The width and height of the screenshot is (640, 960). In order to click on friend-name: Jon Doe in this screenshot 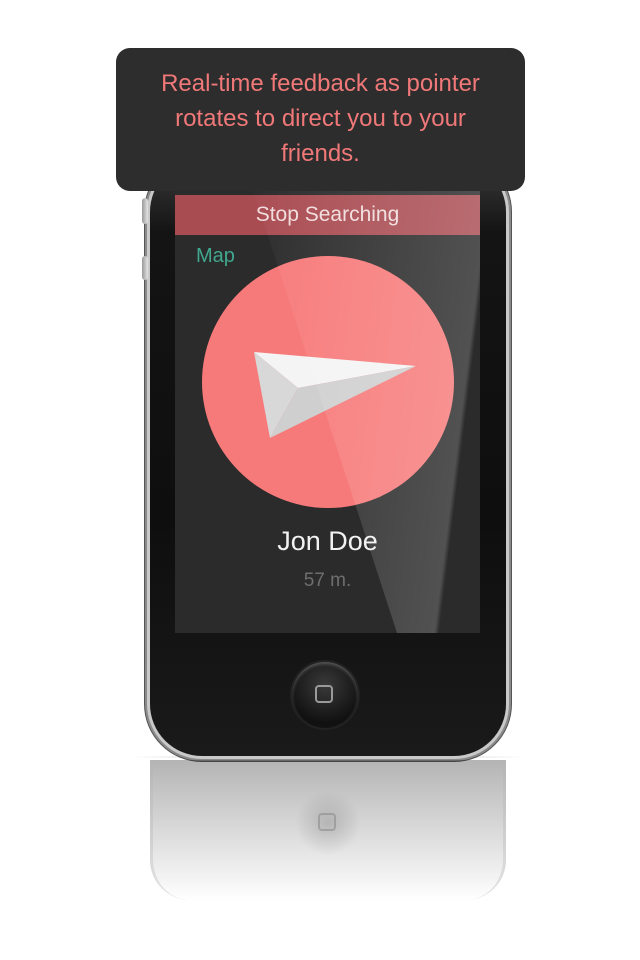, I will do `click(327, 541)`.